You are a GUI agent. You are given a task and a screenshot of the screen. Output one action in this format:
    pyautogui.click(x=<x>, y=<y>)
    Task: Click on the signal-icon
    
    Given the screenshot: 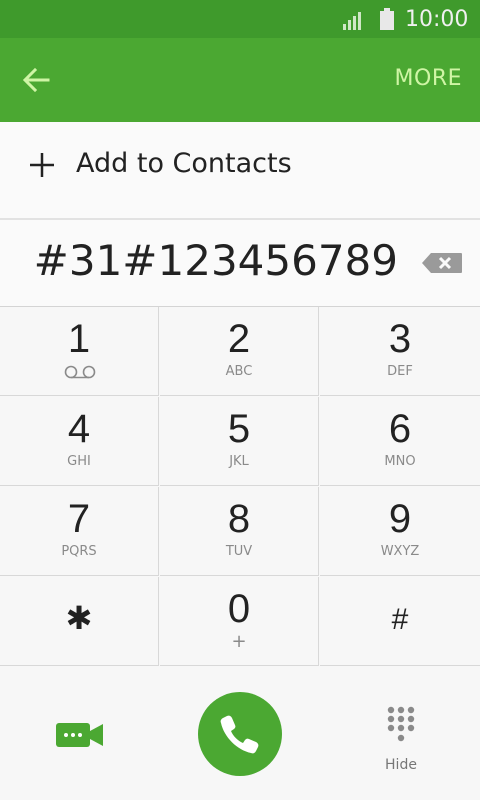 What is the action you would take?
    pyautogui.click(x=352, y=21)
    